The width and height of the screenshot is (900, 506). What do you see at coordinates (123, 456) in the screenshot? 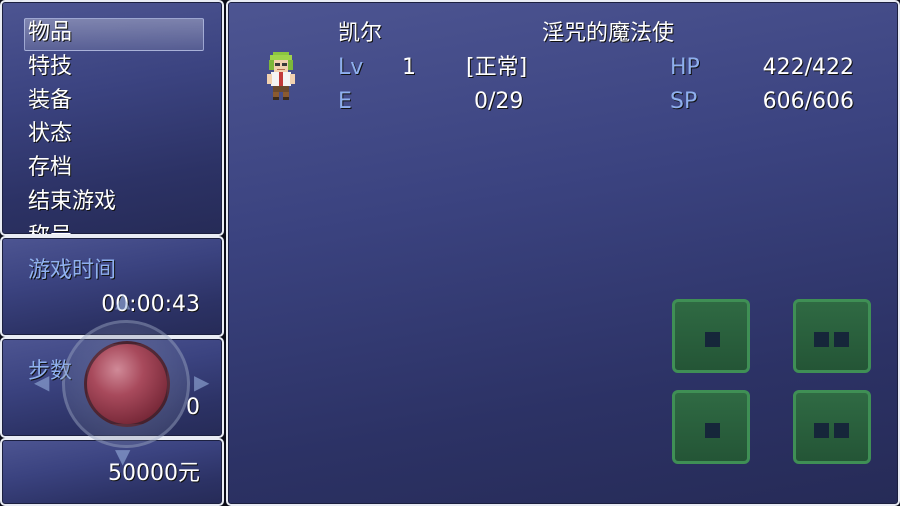
I see `arrow-down-icon: ▼` at bounding box center [123, 456].